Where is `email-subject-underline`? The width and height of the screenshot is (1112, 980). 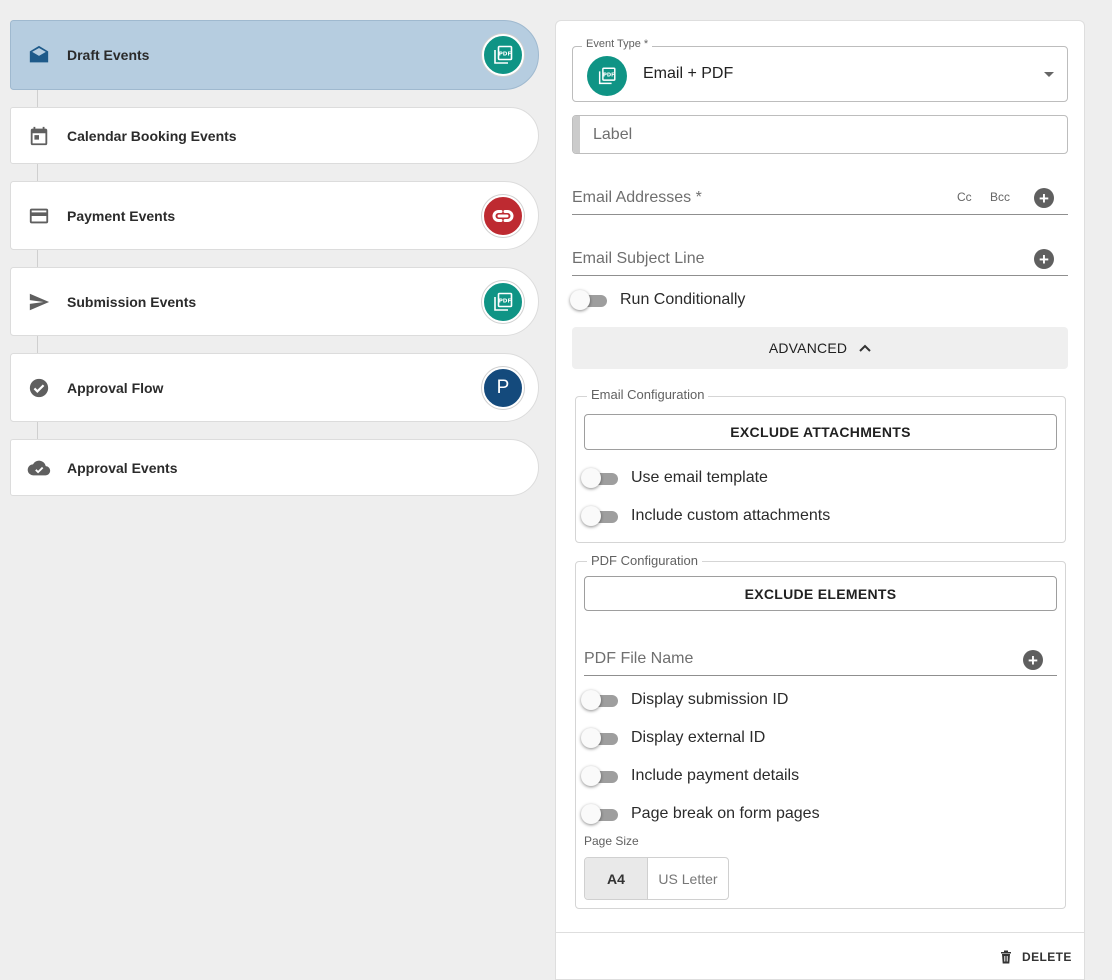
email-subject-underline is located at coordinates (820, 275).